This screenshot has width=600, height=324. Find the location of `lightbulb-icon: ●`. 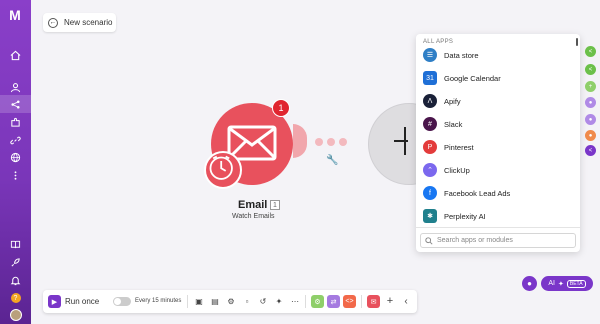

lightbulb-icon: ● is located at coordinates (529, 283).